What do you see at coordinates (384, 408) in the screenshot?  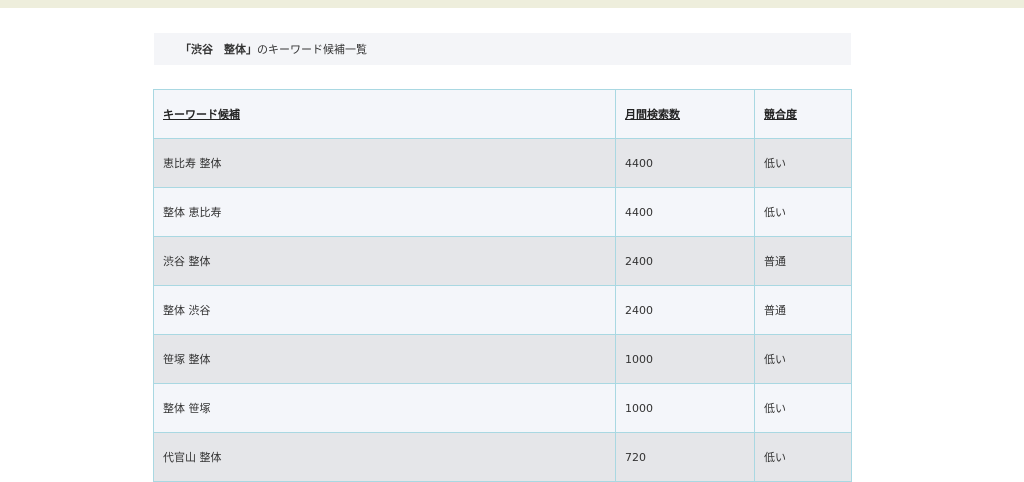 I see `keyword-cell: 整体 笹塚` at bounding box center [384, 408].